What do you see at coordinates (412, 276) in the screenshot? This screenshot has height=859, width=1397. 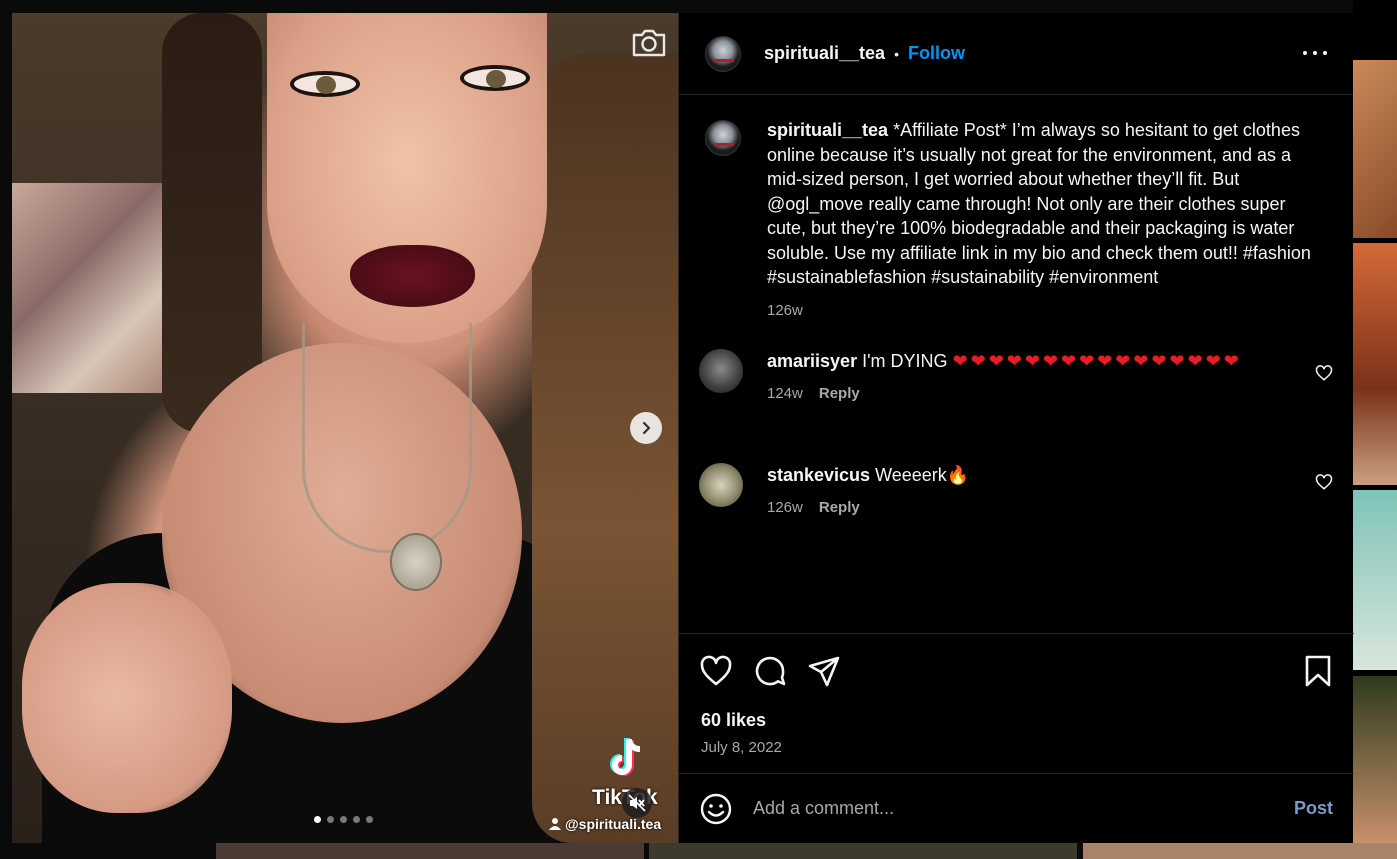 I see `lips` at bounding box center [412, 276].